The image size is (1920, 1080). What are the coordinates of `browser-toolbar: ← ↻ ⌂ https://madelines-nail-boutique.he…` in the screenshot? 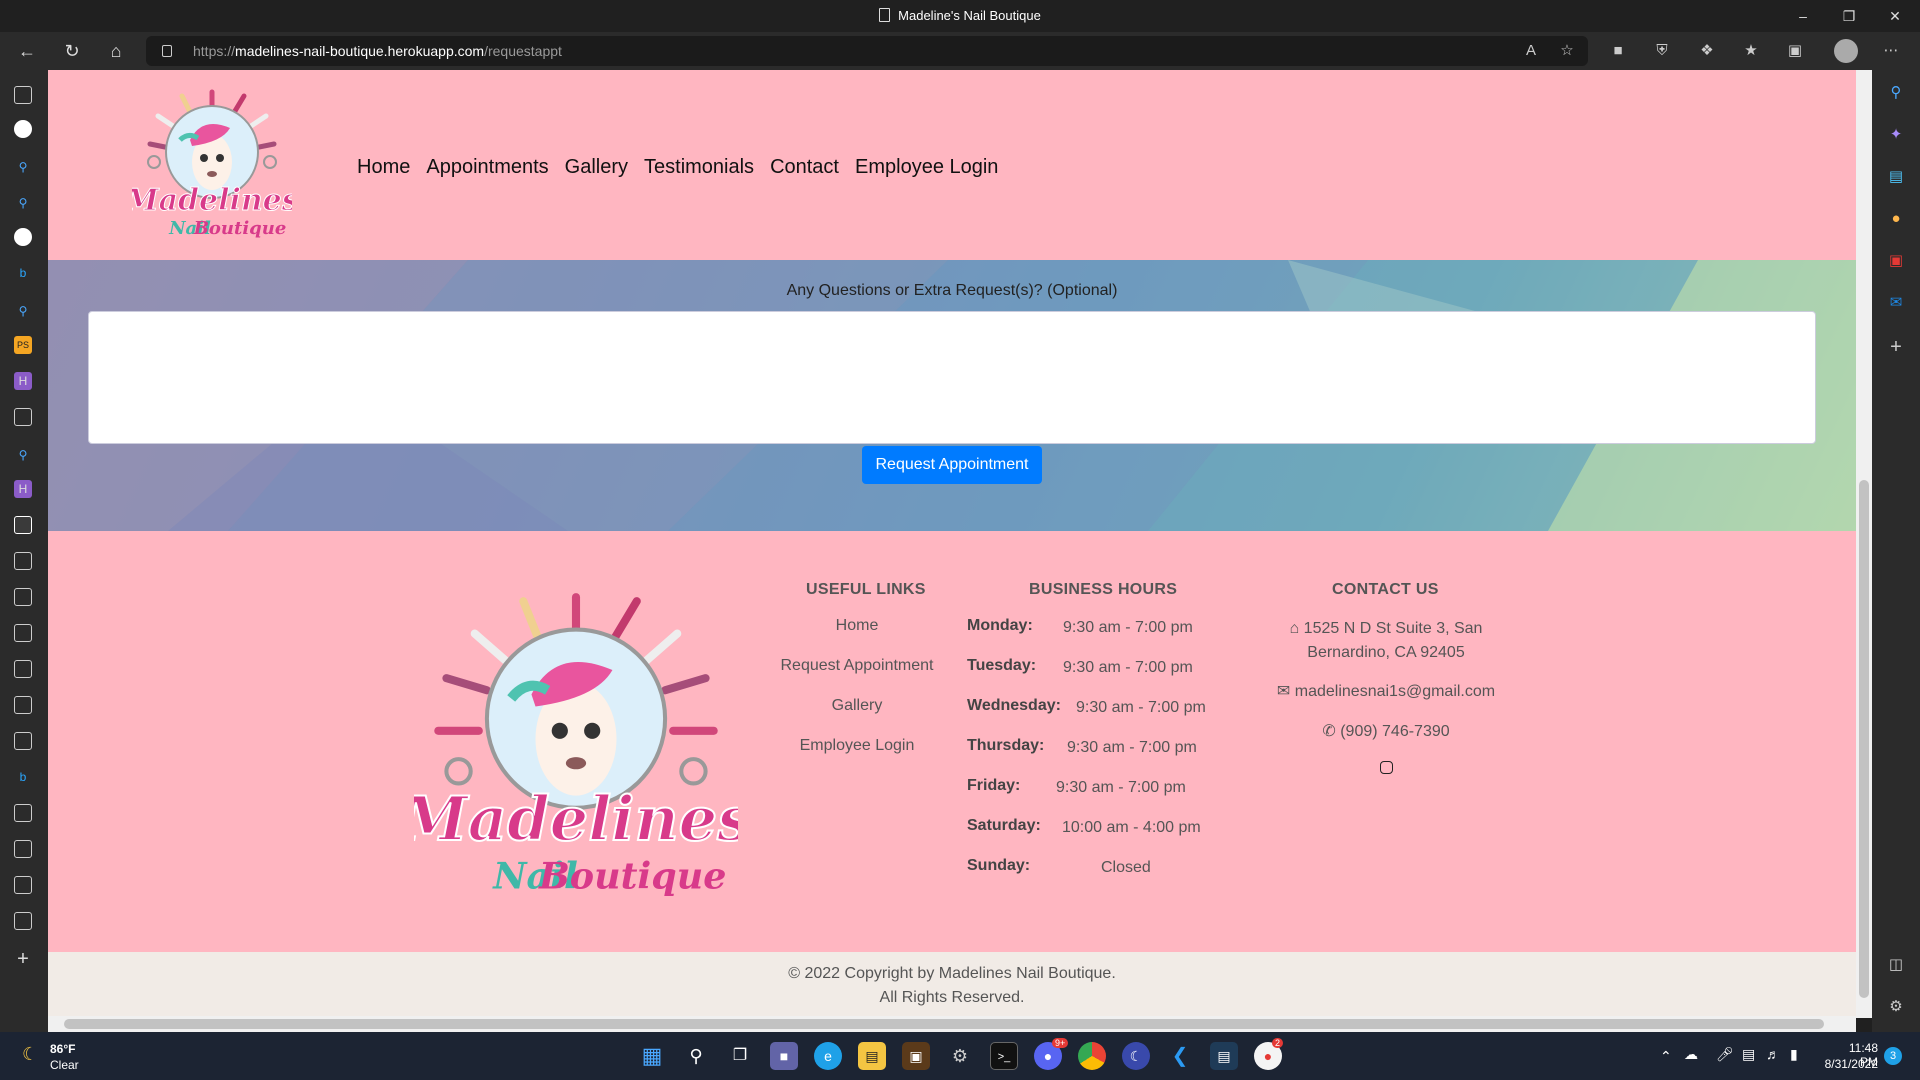 It's located at (960, 51).